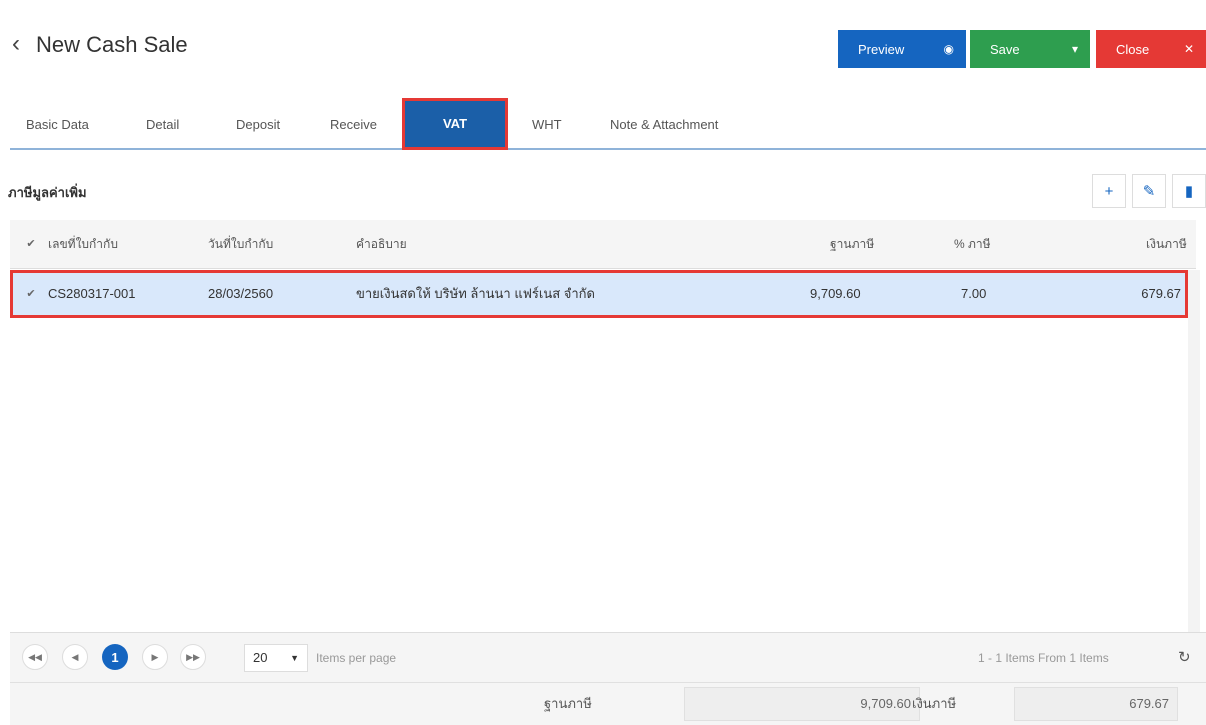  Describe the element at coordinates (948, 49) in the screenshot. I see `eye-icon: ◉` at that location.